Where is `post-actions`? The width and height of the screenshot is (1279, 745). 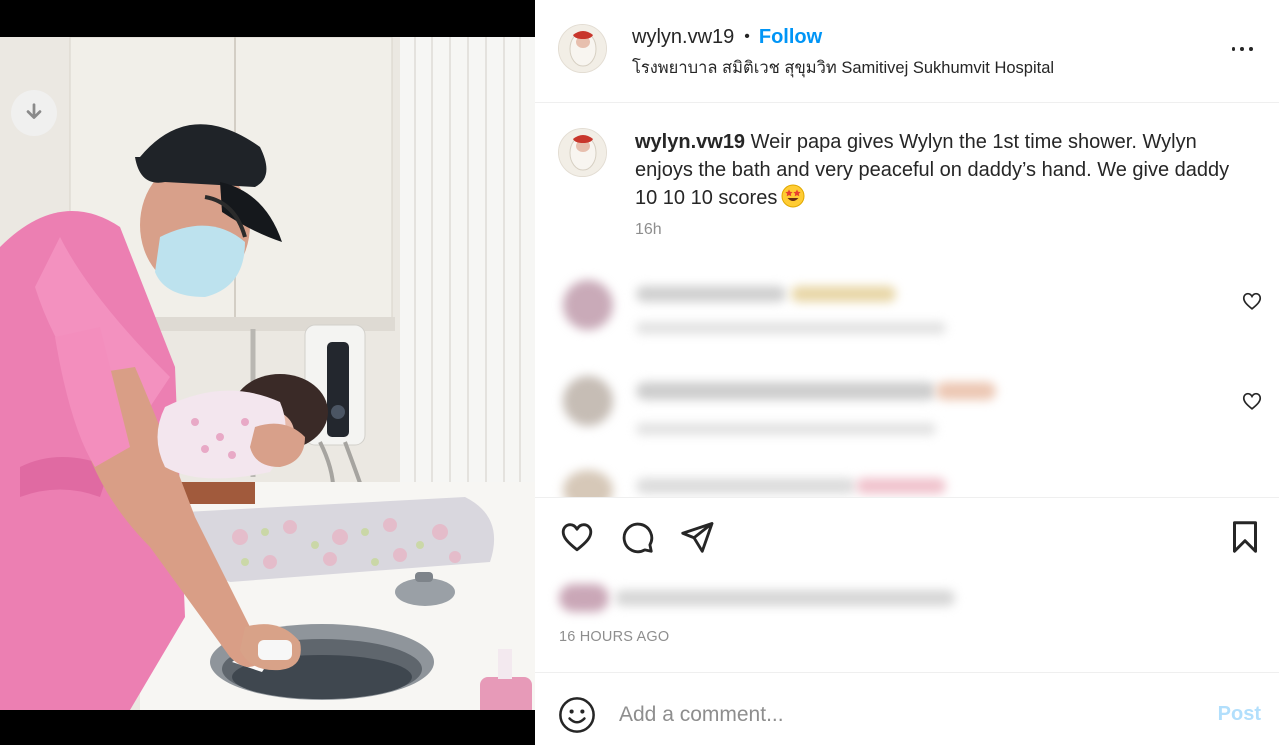
post-actions is located at coordinates (907, 537).